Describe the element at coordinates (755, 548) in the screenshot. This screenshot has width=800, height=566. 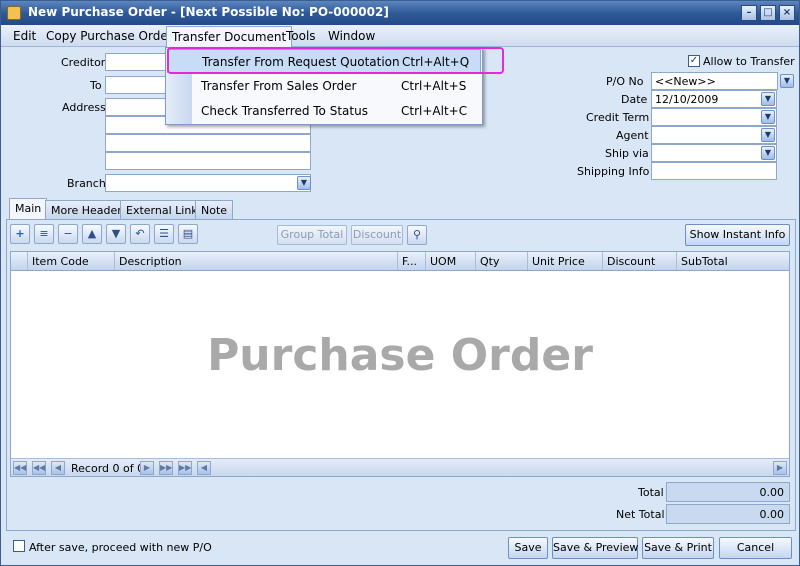
I see `cancel-button: Cancel` at that location.